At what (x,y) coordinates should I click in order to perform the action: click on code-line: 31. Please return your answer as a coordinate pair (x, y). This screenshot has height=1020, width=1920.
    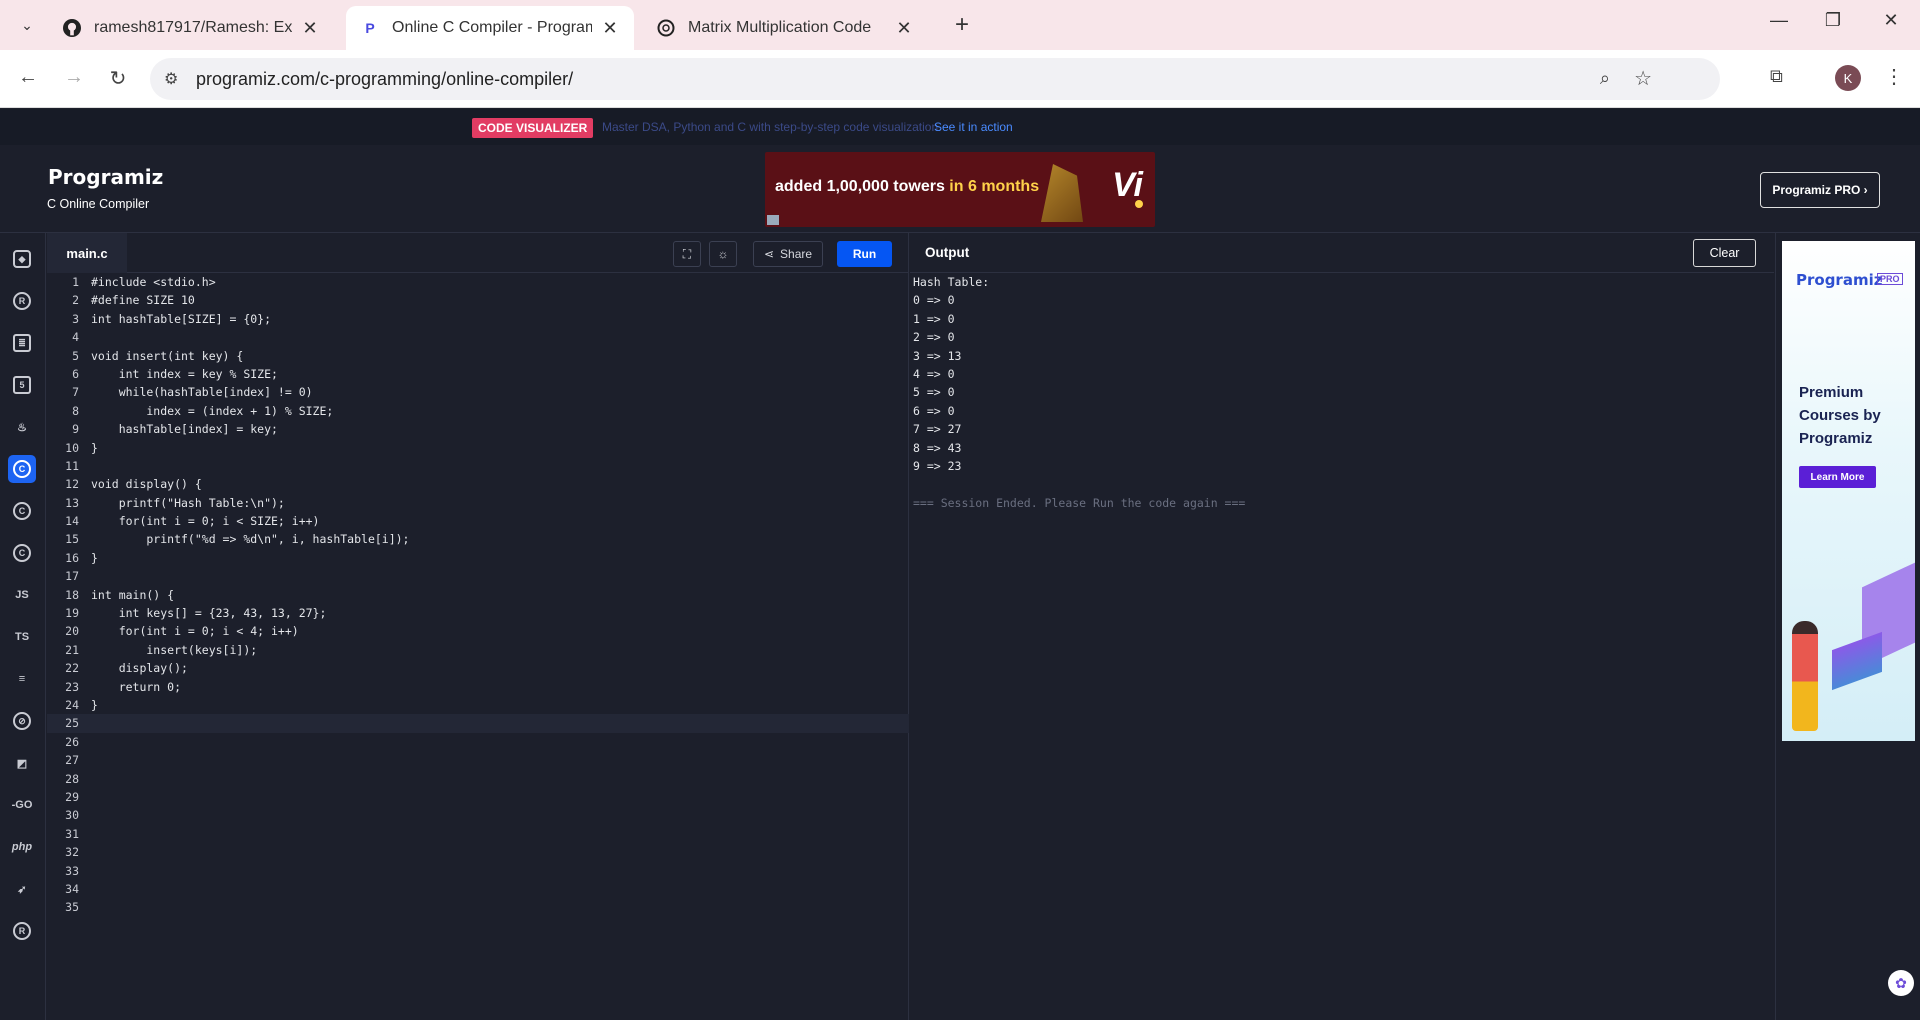
    Looking at the image, I should click on (478, 834).